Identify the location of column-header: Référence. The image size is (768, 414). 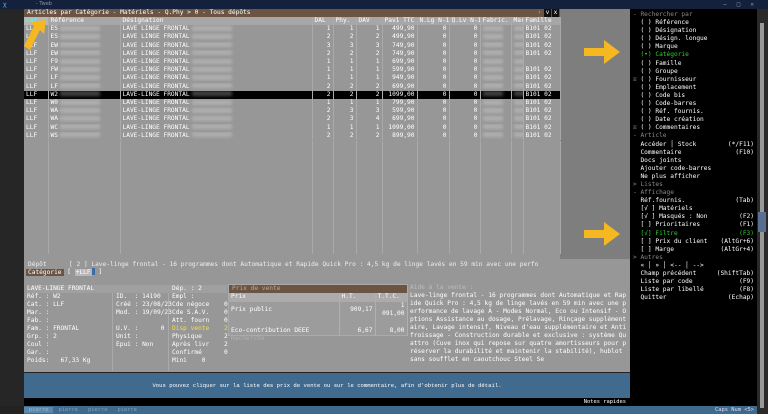
(84, 21).